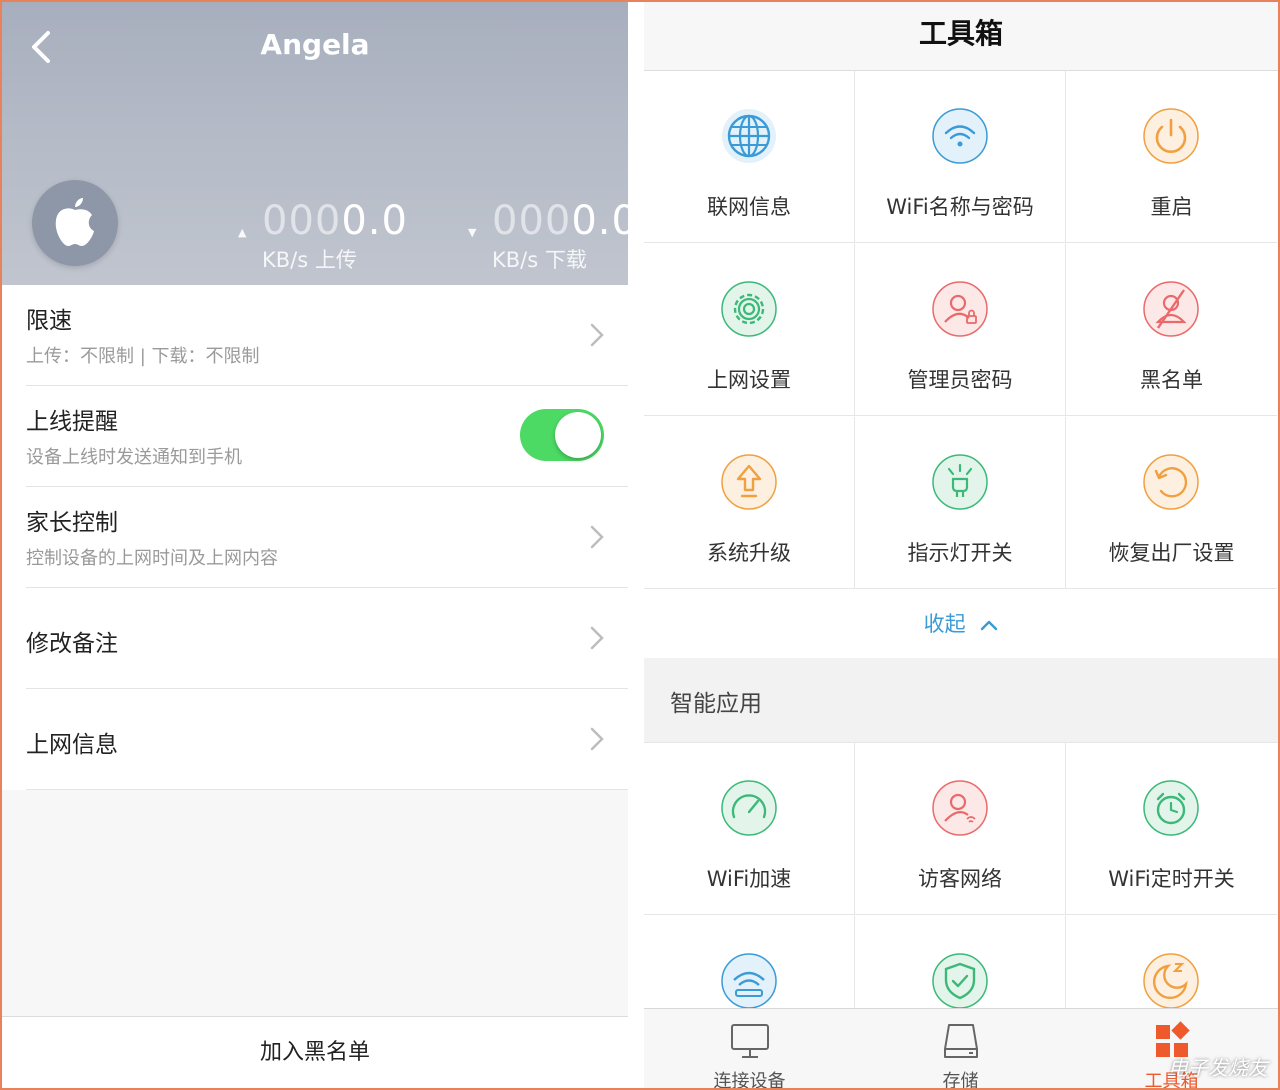 The width and height of the screenshot is (1280, 1090). I want to click on row-title: 限速, so click(49, 321).